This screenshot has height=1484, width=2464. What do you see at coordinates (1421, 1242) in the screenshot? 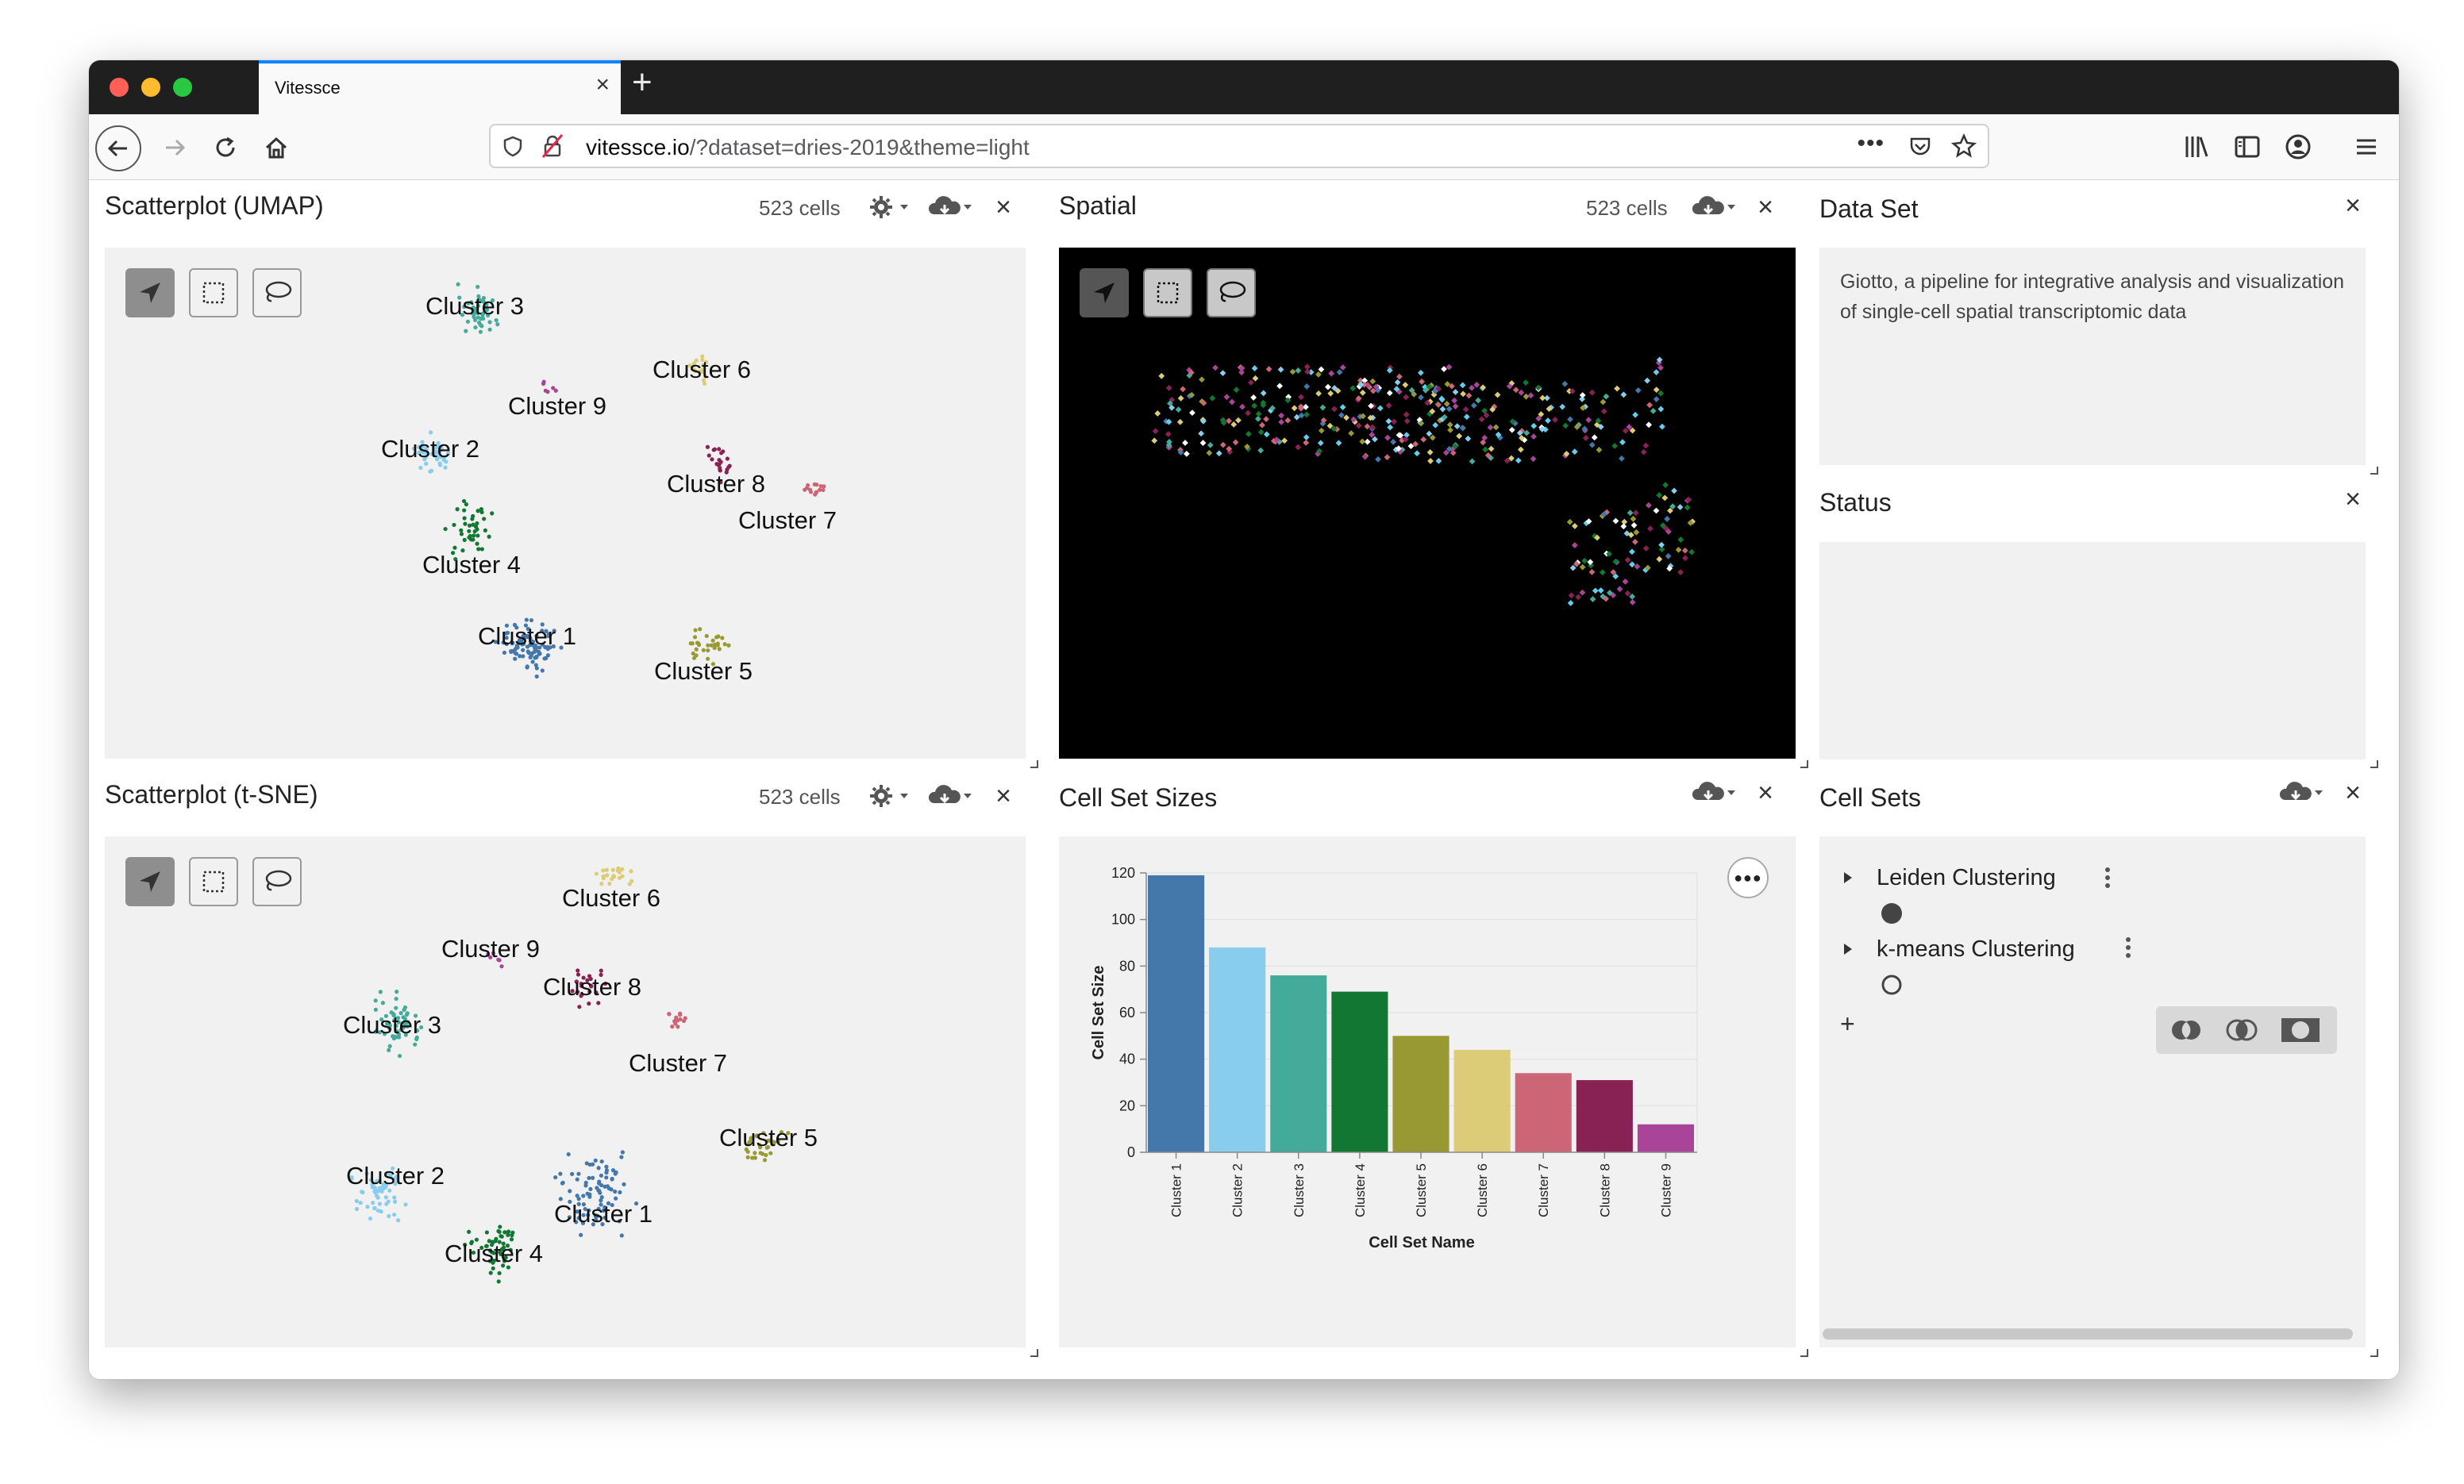
I see `x-axis-label: Cell Set Name` at bounding box center [1421, 1242].